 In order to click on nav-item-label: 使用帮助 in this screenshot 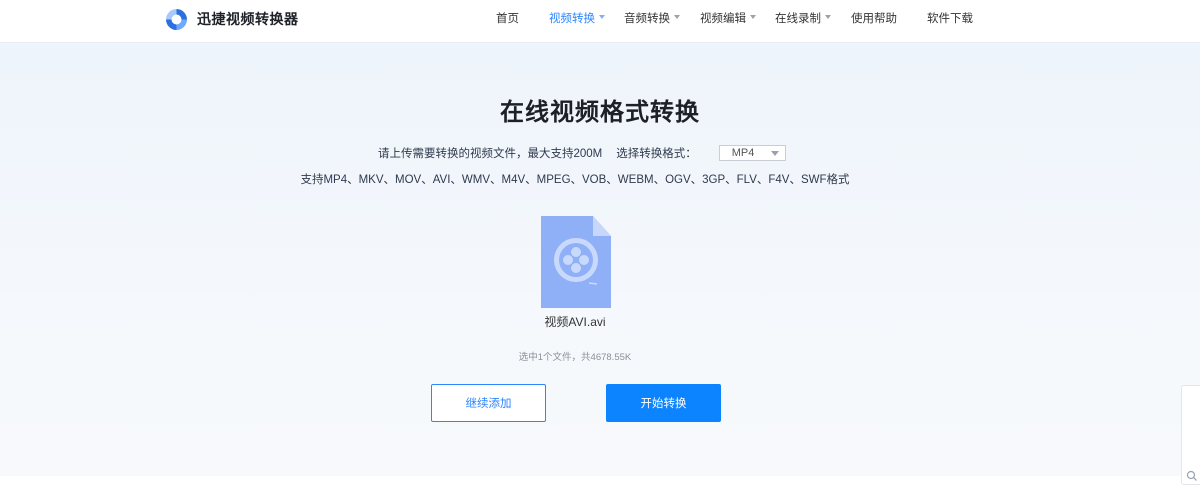, I will do `click(874, 19)`.